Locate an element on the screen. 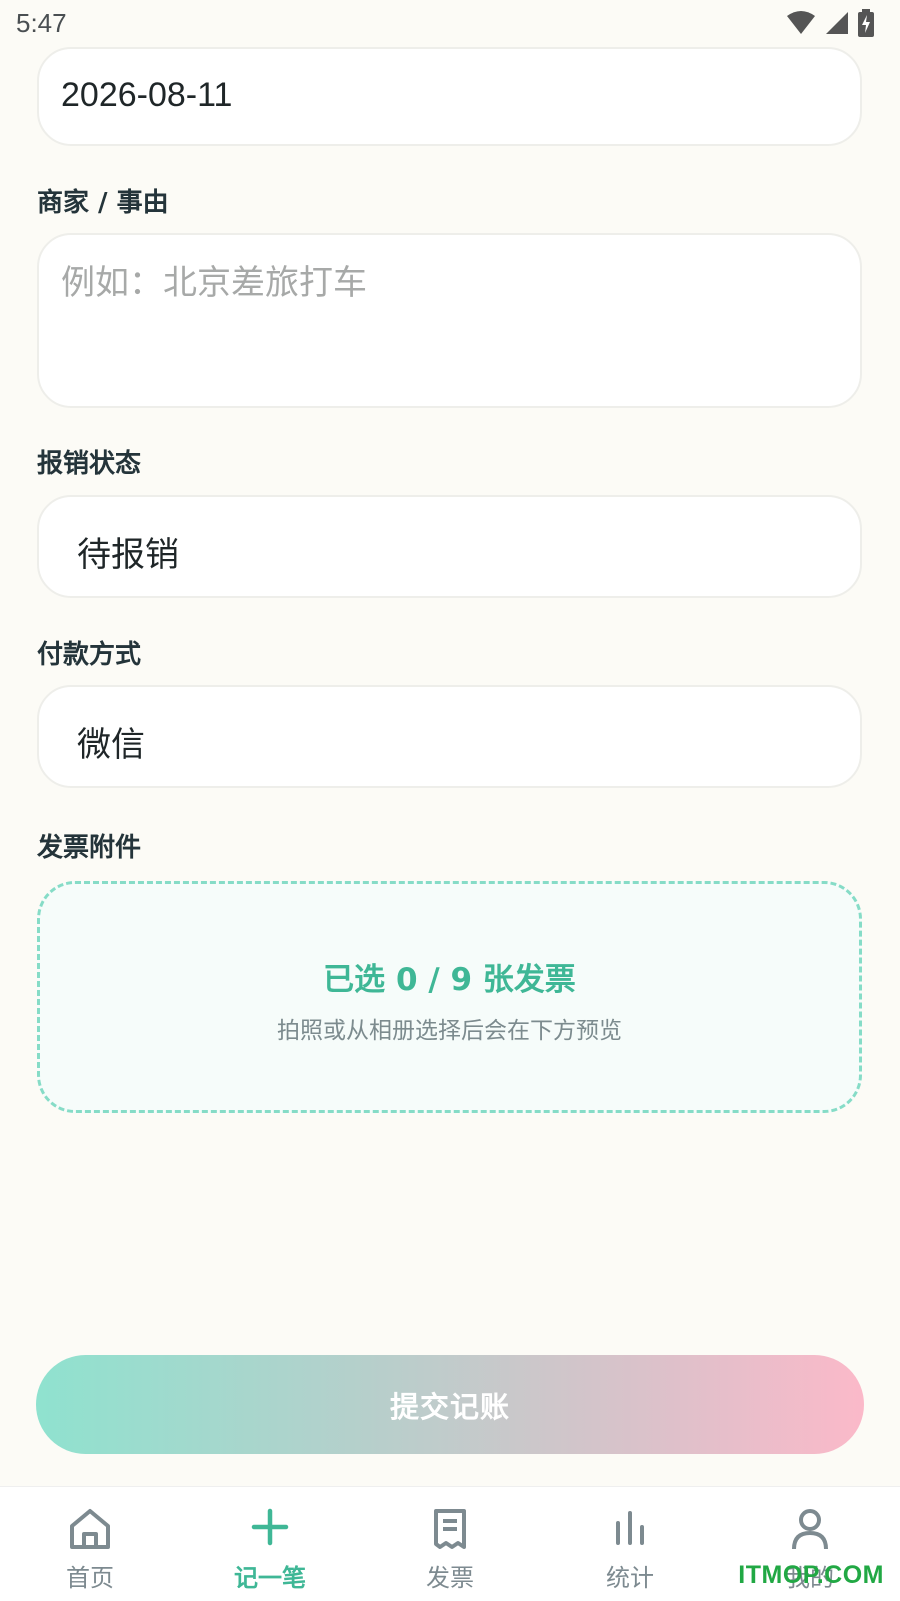 This screenshot has width=900, height=1601. reimburse-status-select: 待报销 is located at coordinates (449, 546).